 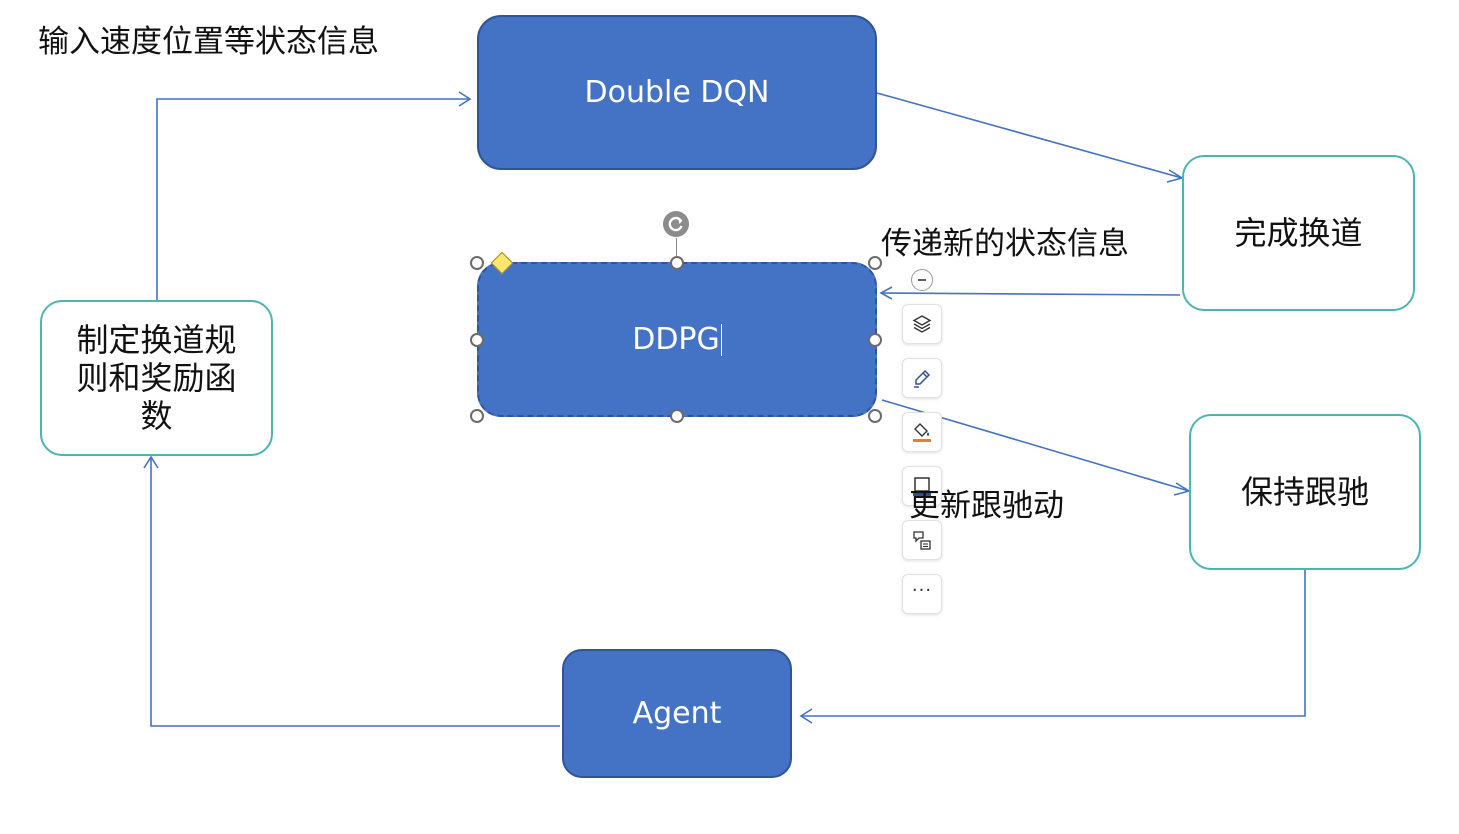 I want to click on layers-button, so click(x=922, y=324).